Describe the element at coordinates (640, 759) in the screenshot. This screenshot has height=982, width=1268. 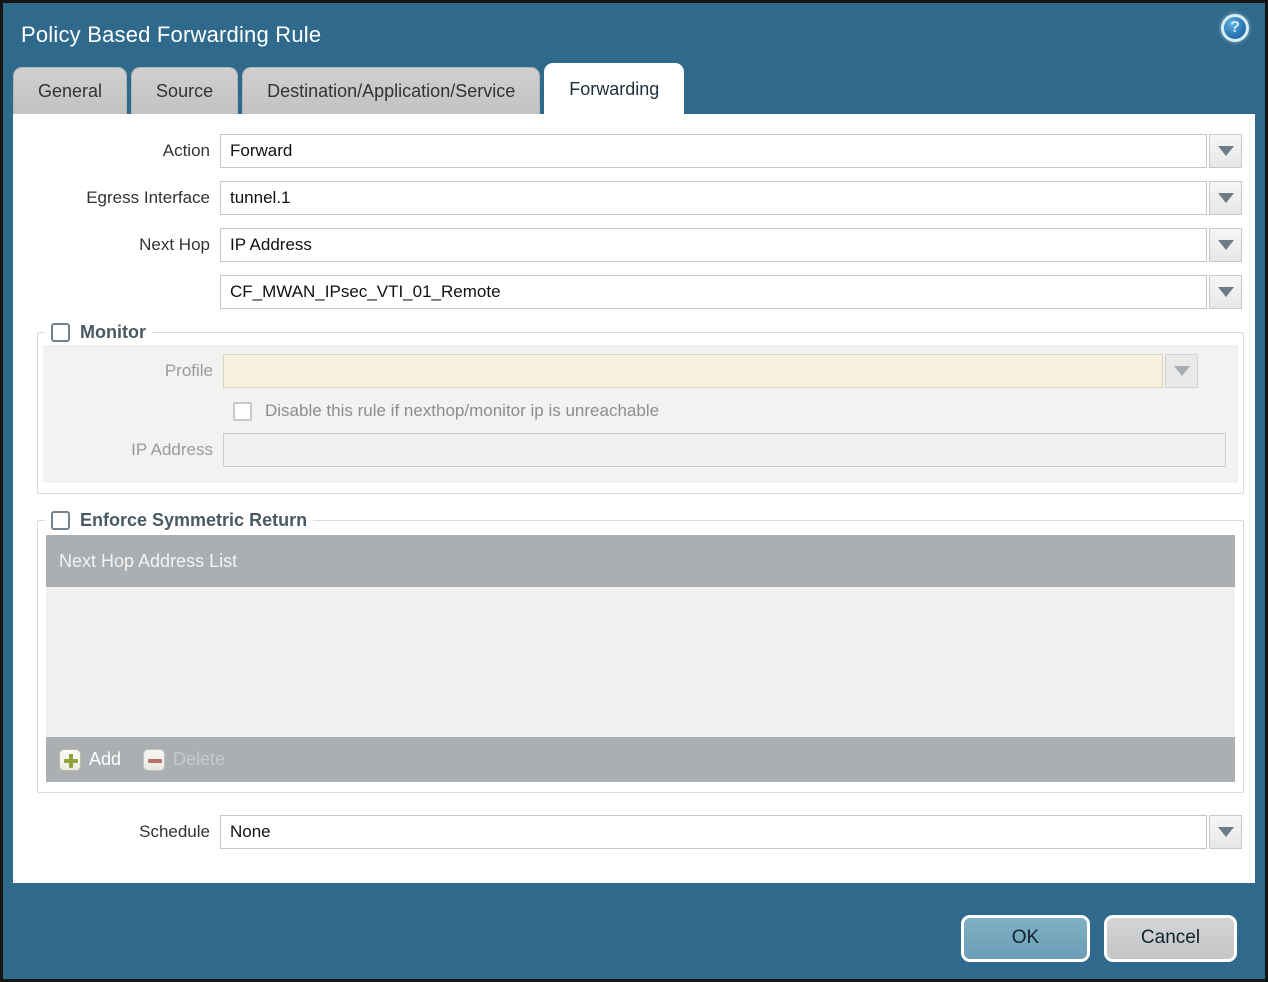
I see `next-hop-address-list-toolbar: Add Delete` at that location.